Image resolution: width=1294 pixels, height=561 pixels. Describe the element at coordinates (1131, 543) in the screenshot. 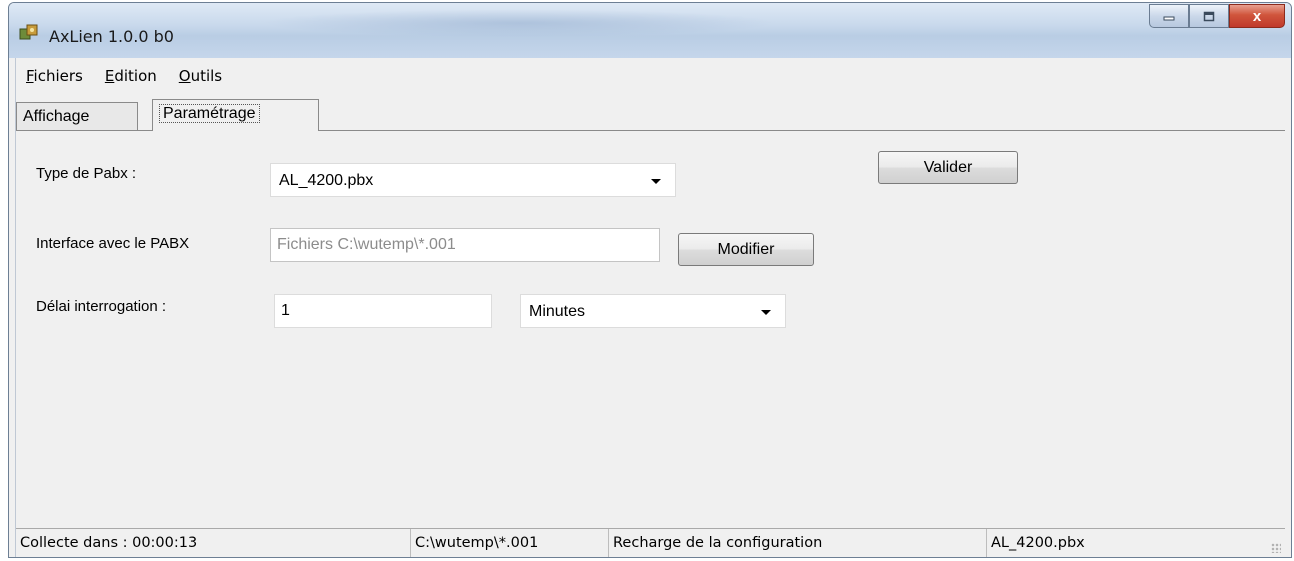

I see `status-pbx: AL_4200.pbx` at that location.